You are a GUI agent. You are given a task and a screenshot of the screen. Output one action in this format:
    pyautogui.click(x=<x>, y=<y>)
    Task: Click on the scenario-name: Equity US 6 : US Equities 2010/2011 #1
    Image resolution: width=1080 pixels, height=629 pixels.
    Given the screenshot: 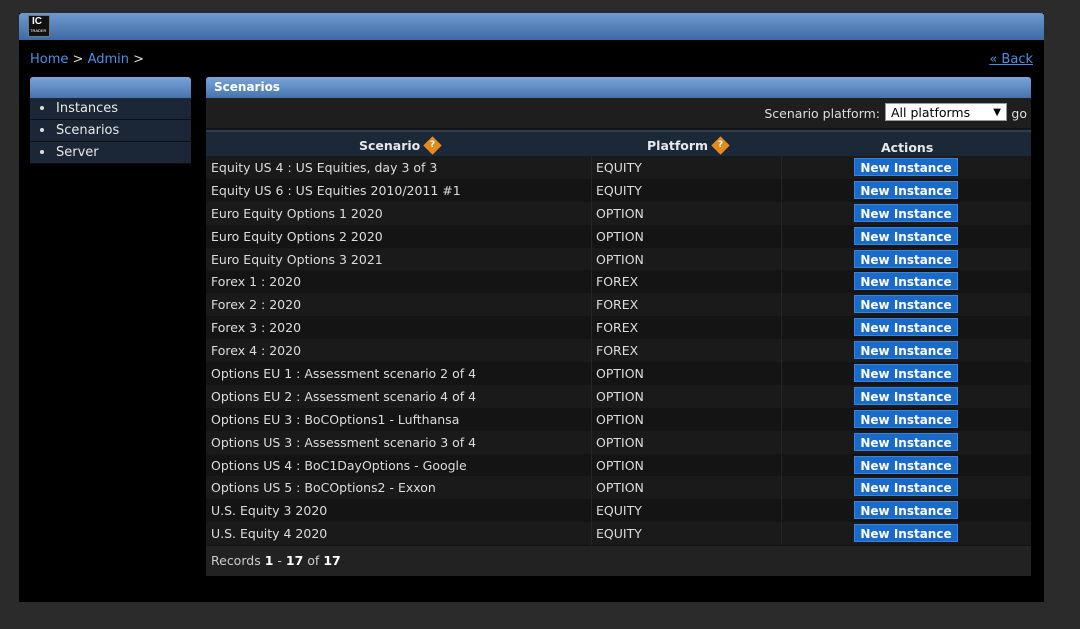 What is the action you would take?
    pyautogui.click(x=336, y=190)
    